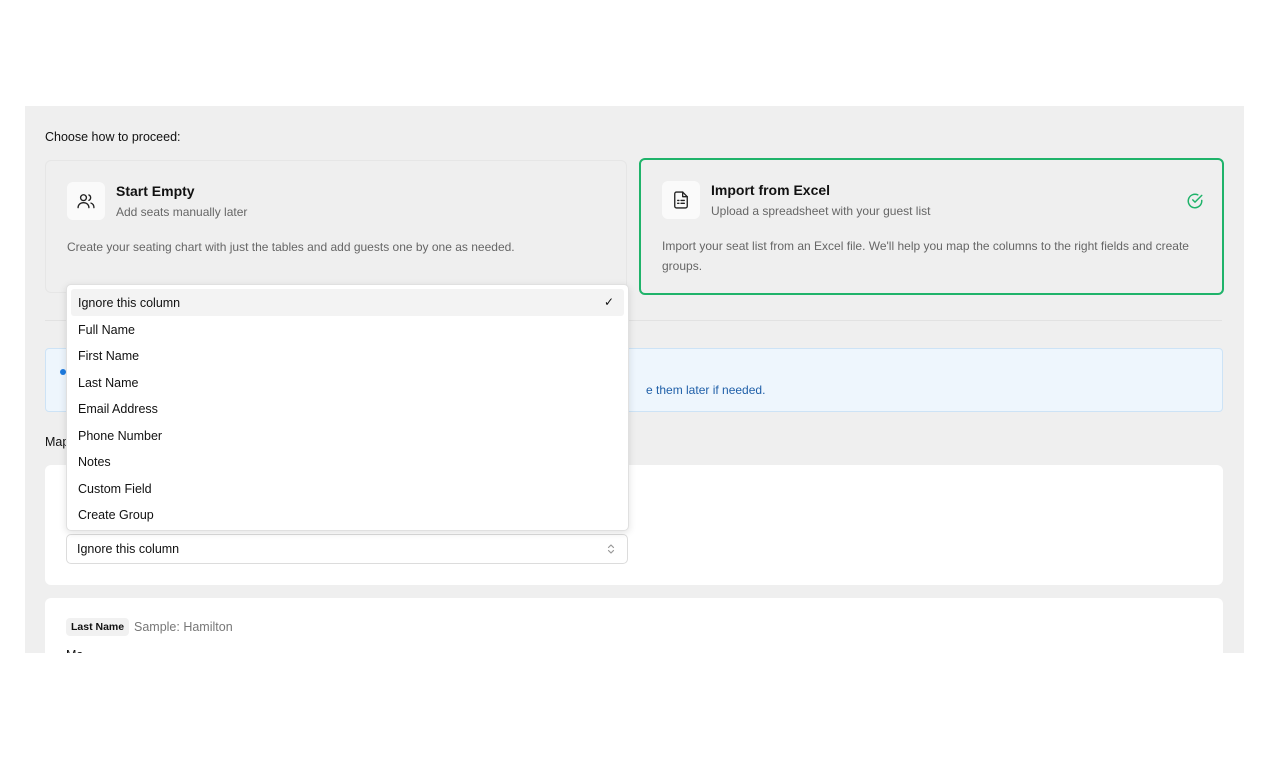  I want to click on dropdown-option-label: Full Name, so click(106, 329).